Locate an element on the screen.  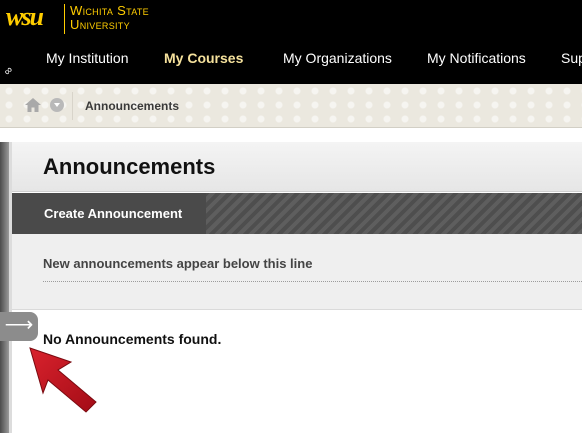
chevron-down-icon is located at coordinates (57, 105).